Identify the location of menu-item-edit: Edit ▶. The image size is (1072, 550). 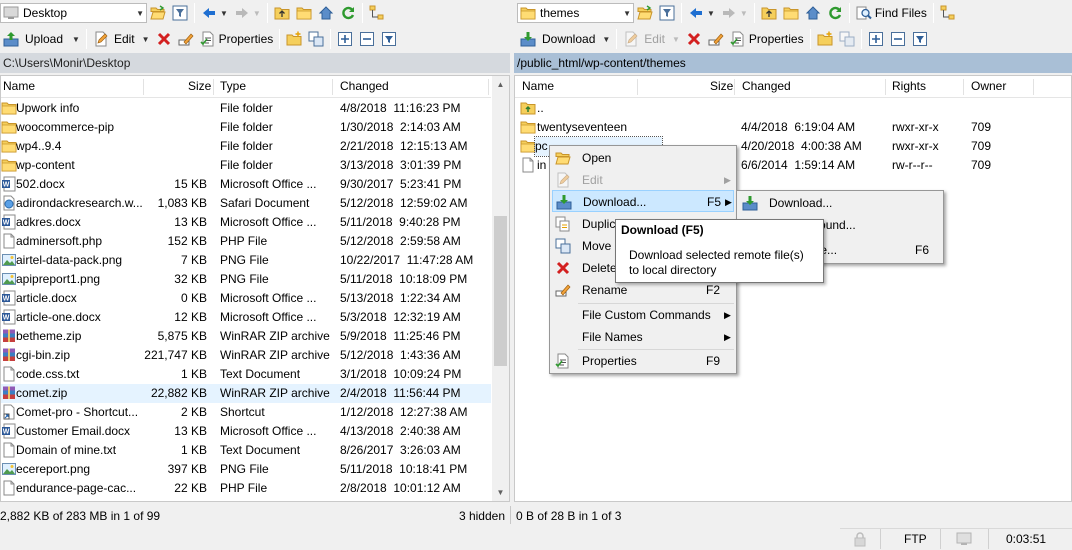
(643, 180).